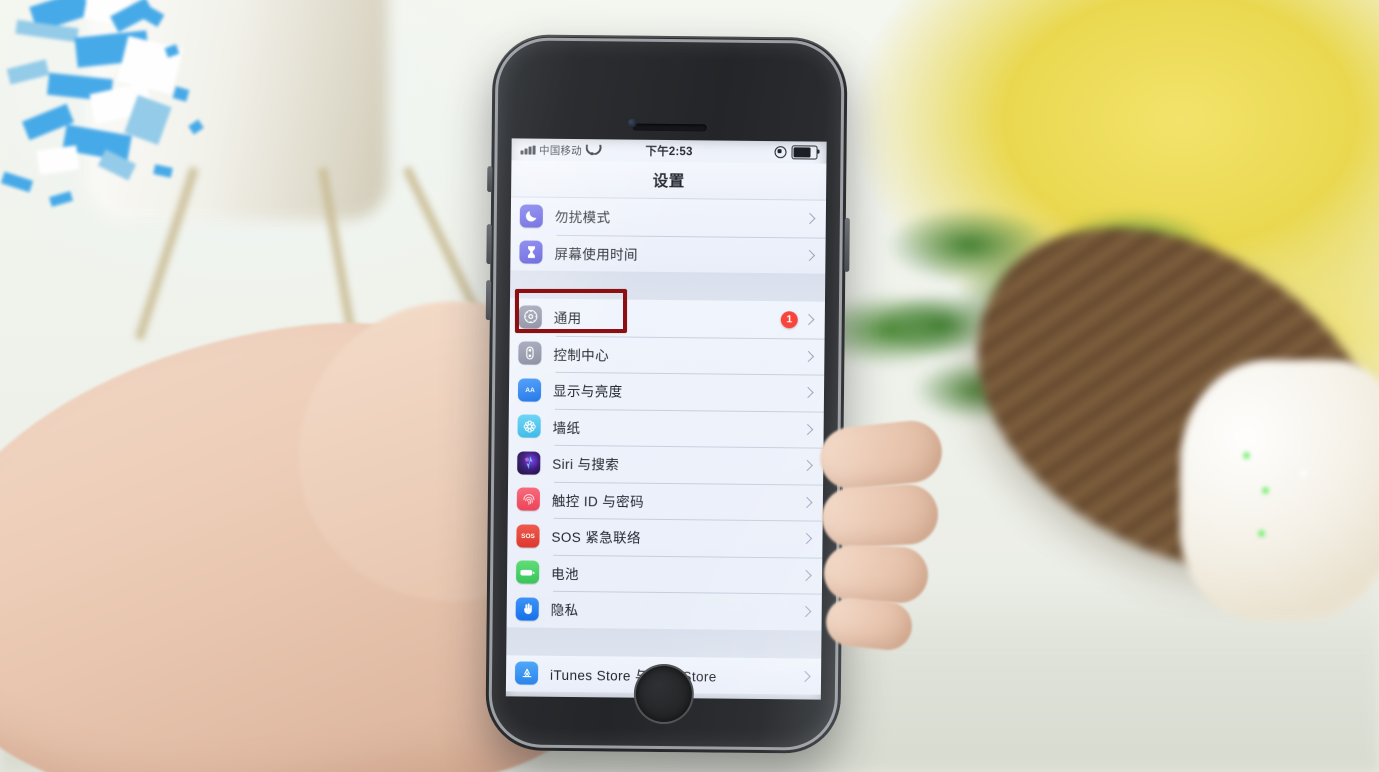 The height and width of the screenshot is (772, 1379). Describe the element at coordinates (488, 300) in the screenshot. I see `volume-down-button` at that location.